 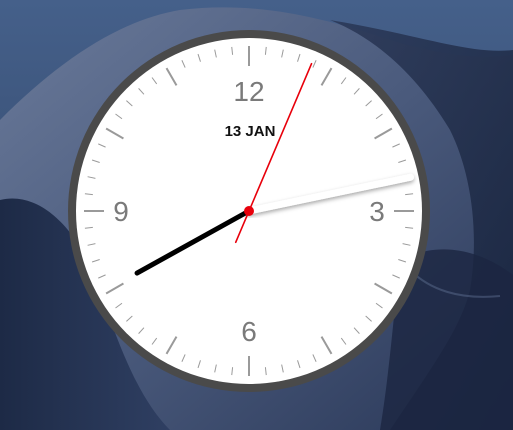 I want to click on numeral-9: 9, so click(x=121, y=211).